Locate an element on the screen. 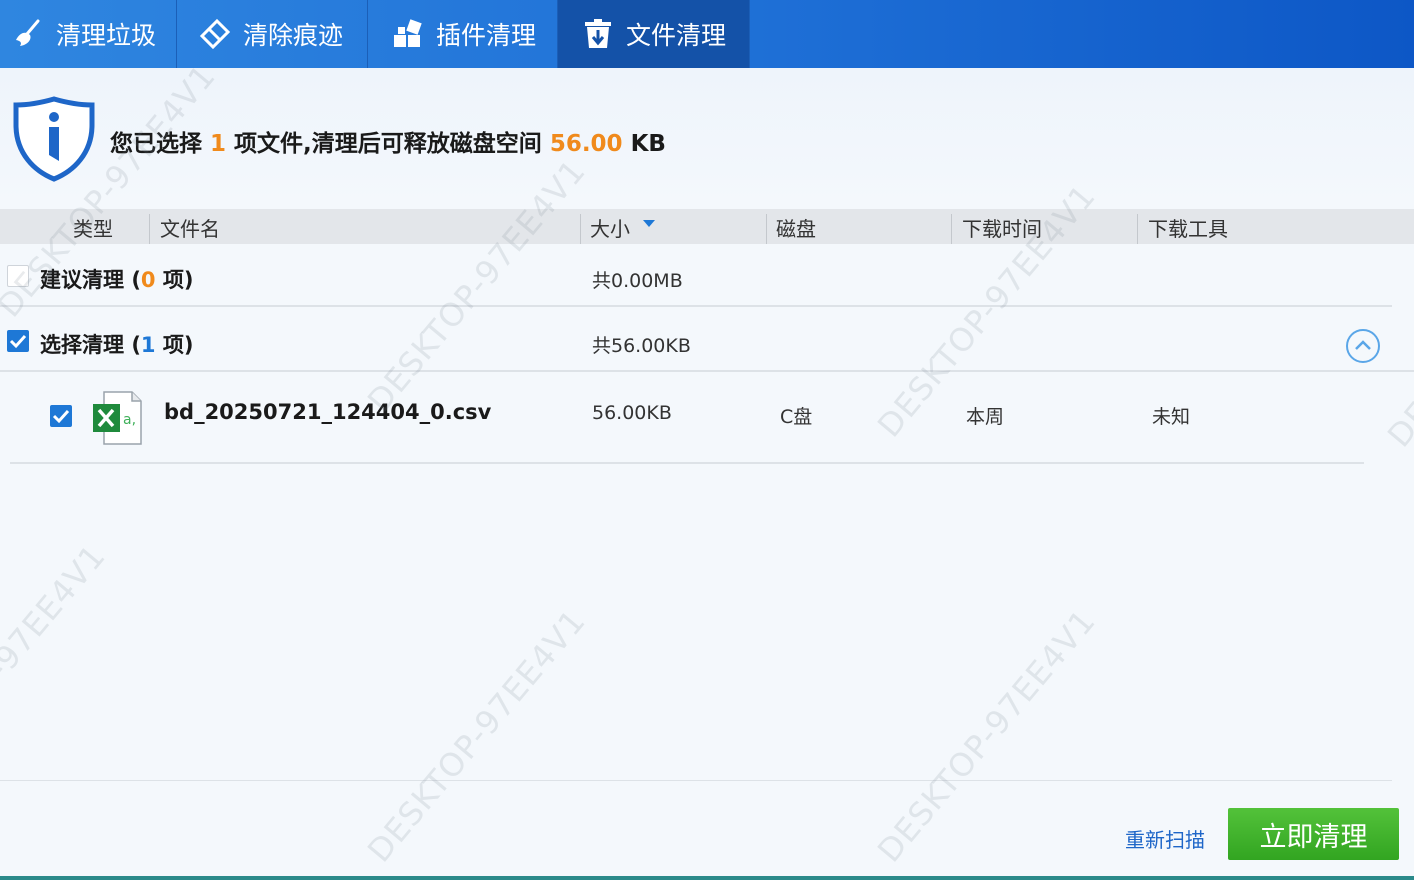 The image size is (1414, 880). col-type: 类型 is located at coordinates (93, 226).